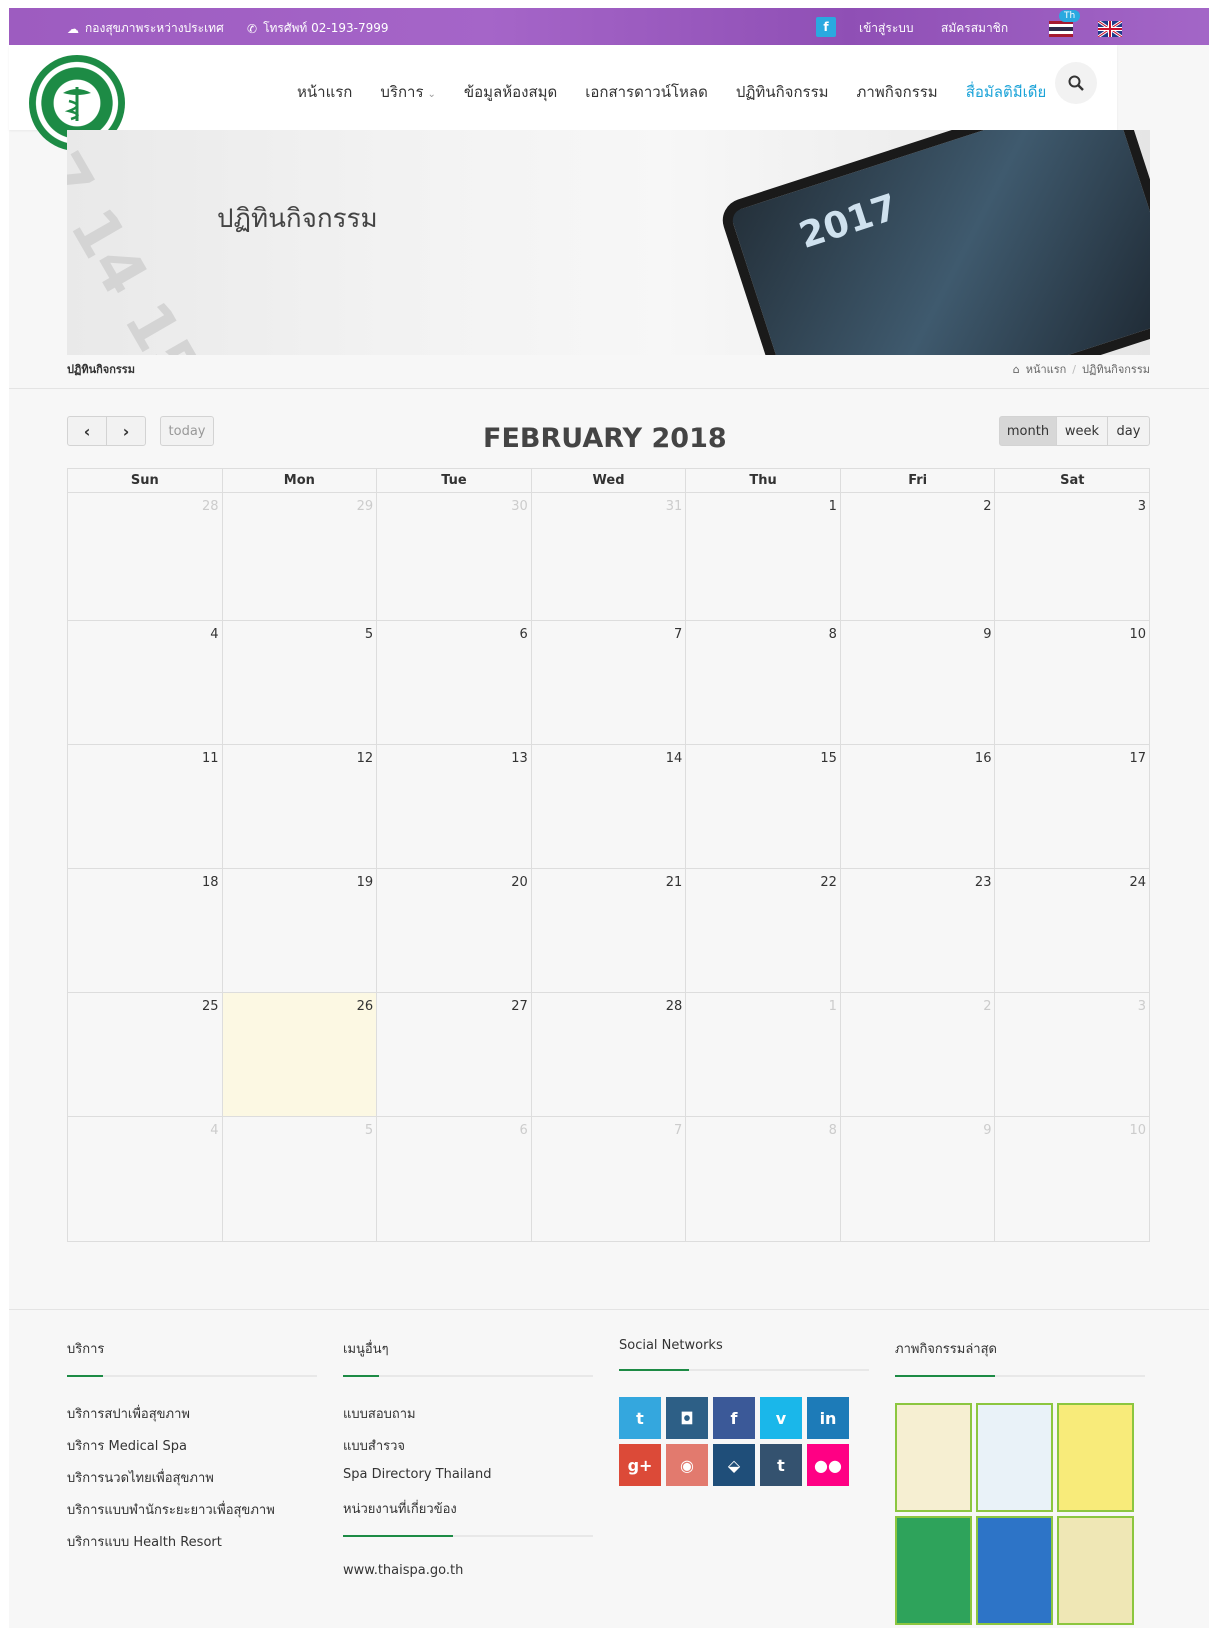  What do you see at coordinates (454, 556) in the screenshot?
I see `calendar-day: 30` at bounding box center [454, 556].